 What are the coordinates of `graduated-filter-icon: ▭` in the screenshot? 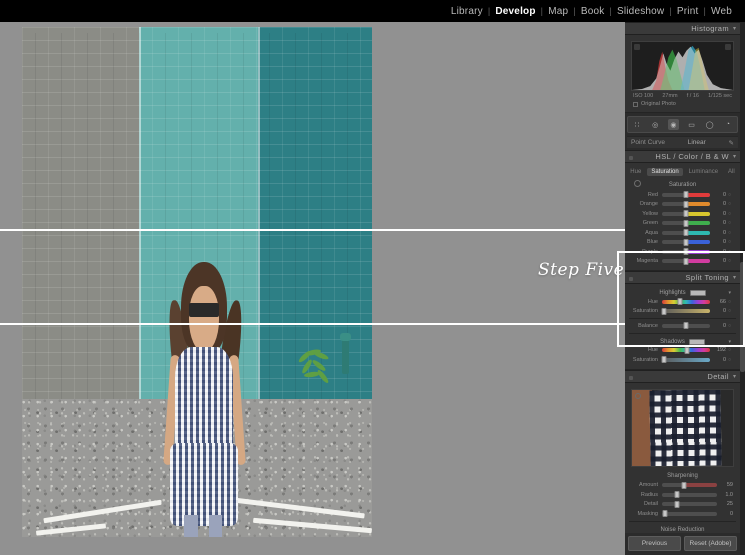 It's located at (691, 124).